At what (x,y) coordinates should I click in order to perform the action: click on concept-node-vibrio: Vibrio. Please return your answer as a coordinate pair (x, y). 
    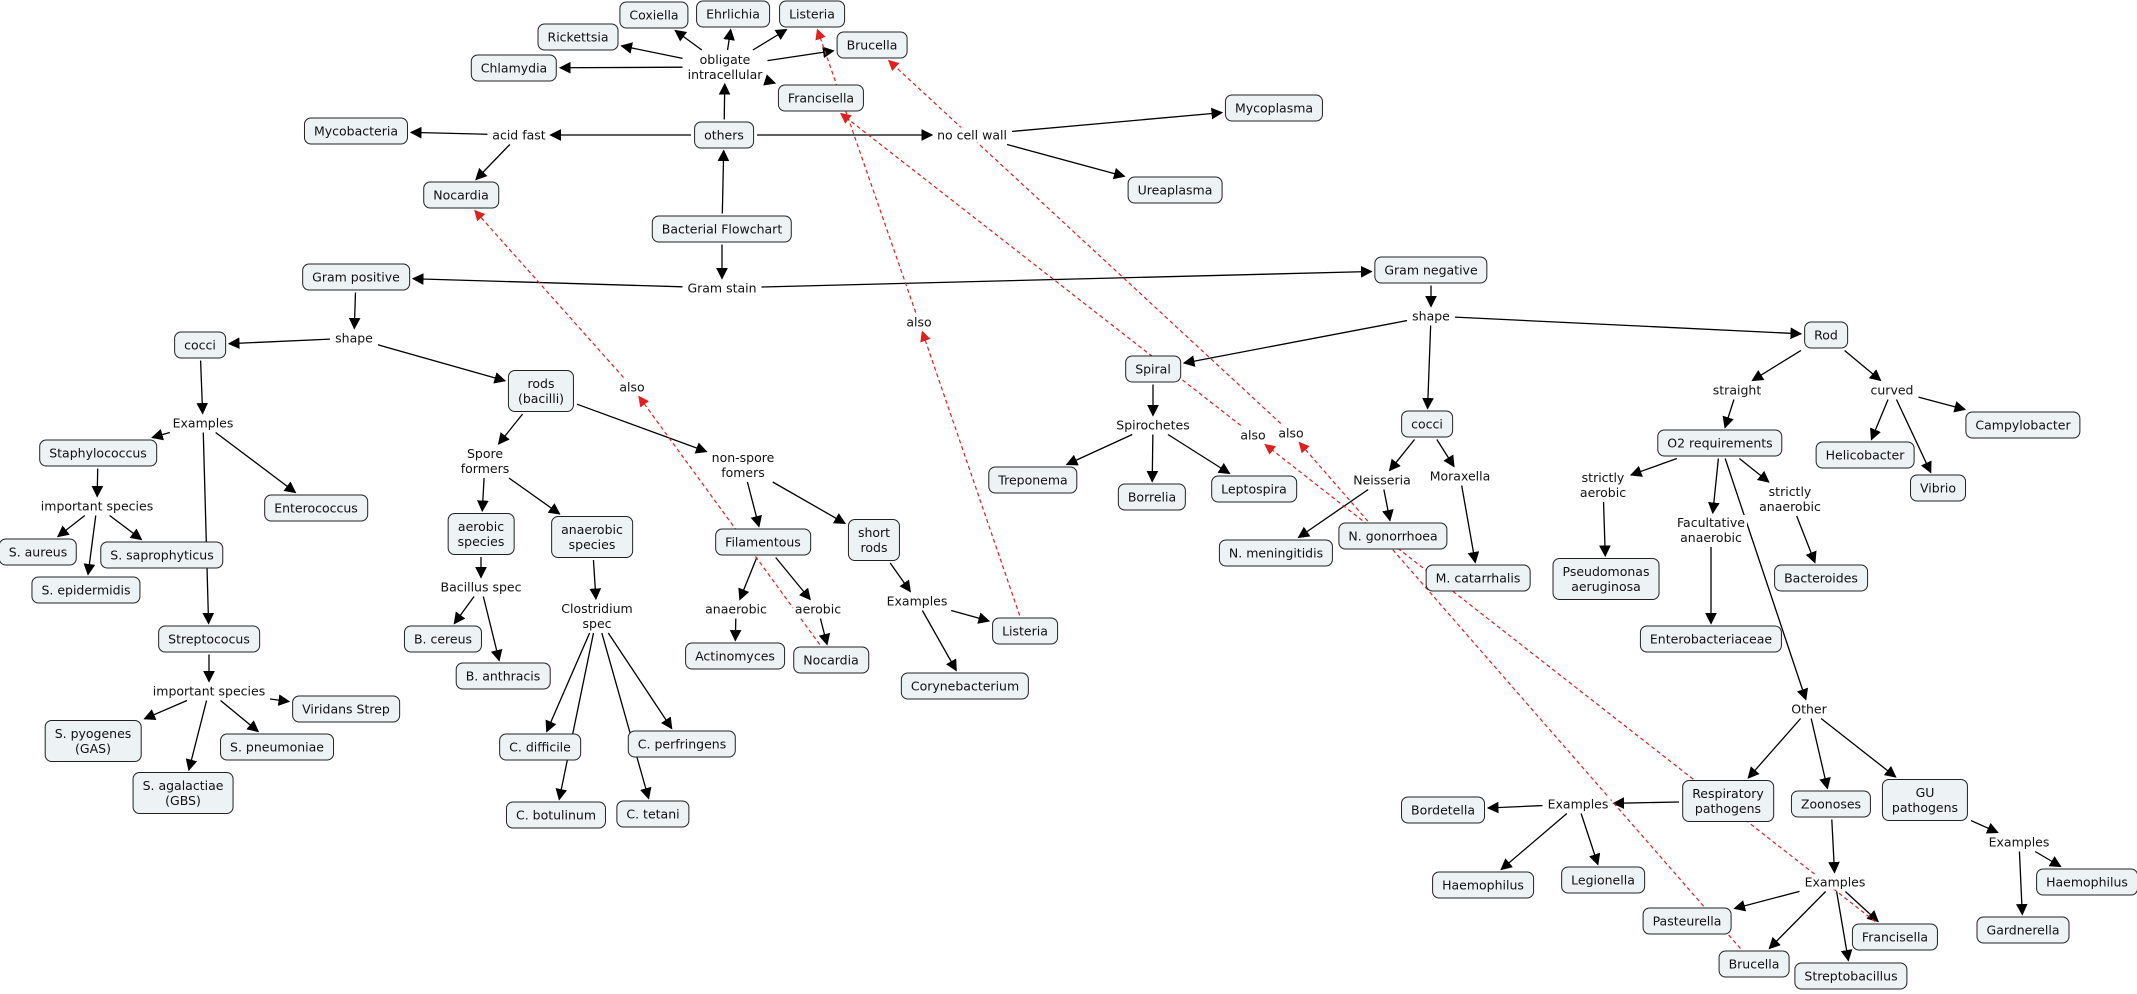
    Looking at the image, I should click on (1938, 488).